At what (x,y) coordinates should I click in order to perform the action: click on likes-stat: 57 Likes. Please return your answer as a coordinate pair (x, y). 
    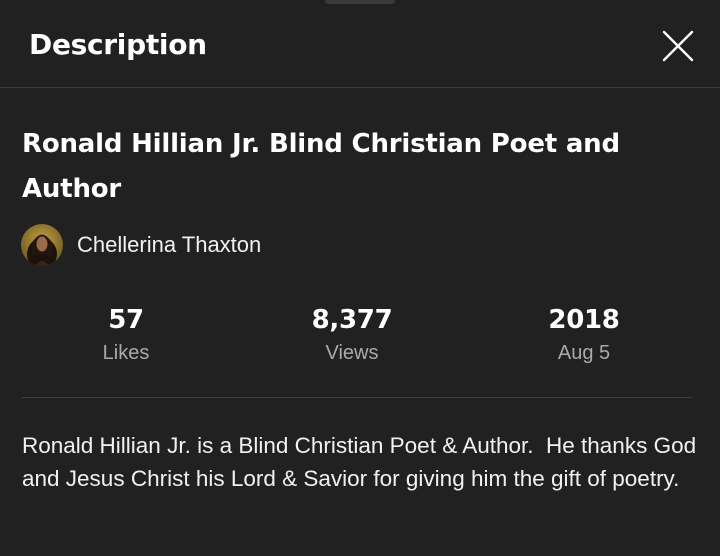
    Looking at the image, I should click on (126, 334).